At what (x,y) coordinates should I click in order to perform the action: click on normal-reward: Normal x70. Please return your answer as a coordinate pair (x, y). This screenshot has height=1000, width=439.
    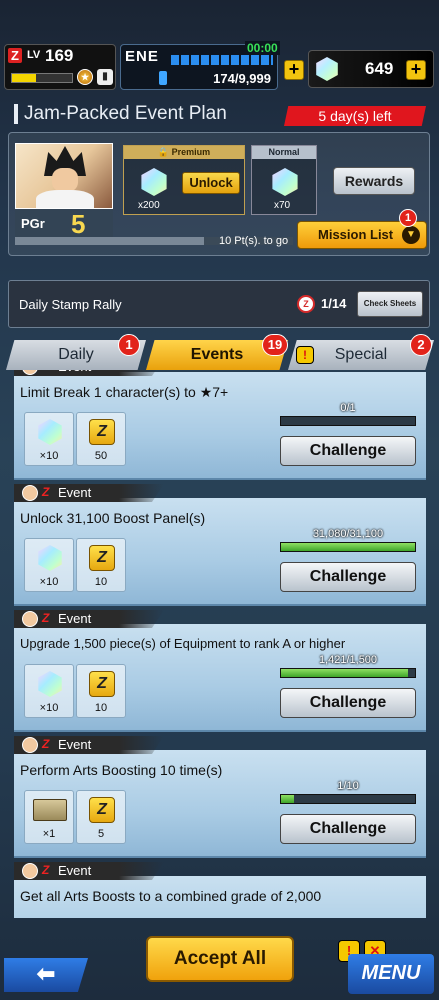
    Looking at the image, I should click on (284, 180).